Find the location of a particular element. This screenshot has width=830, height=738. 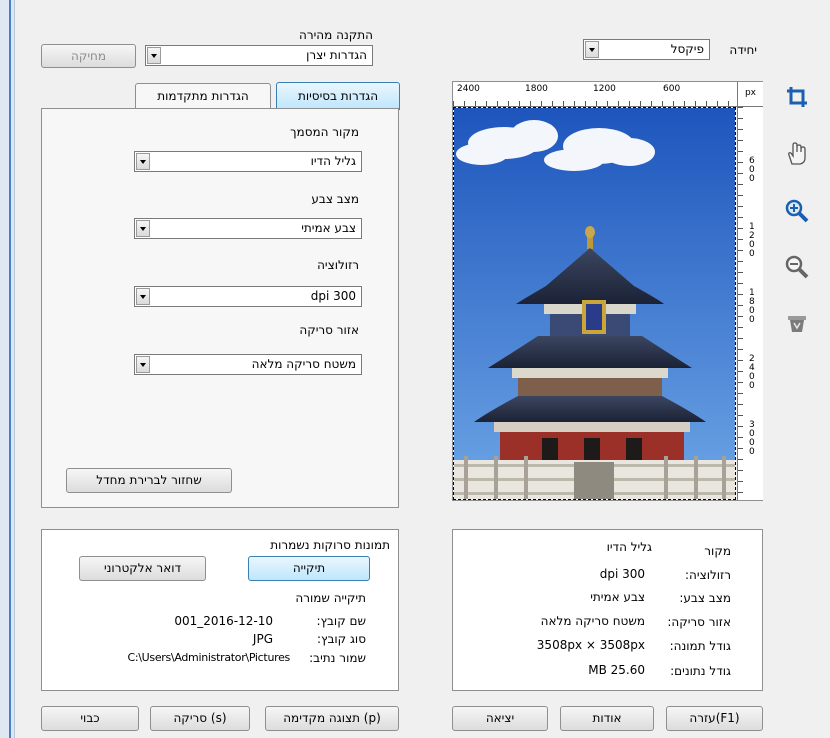

info-image-size-value: 3508px × 3508px is located at coordinates (590, 645).